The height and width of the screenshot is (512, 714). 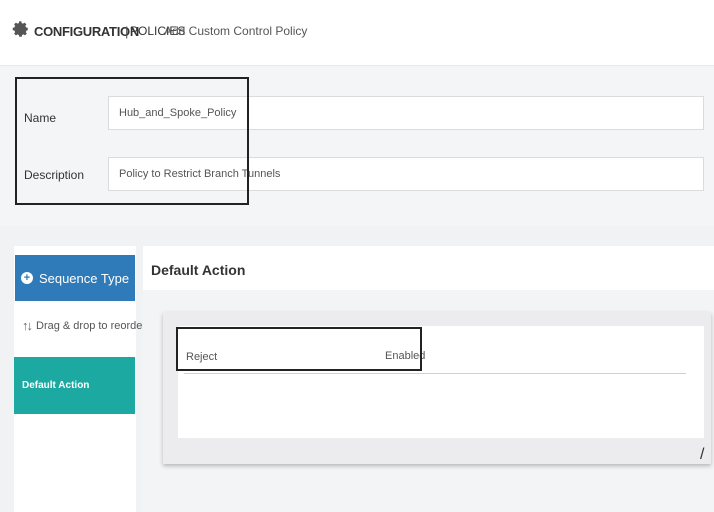 I want to click on page-title: Add Custom Control Policy, so click(x=236, y=31).